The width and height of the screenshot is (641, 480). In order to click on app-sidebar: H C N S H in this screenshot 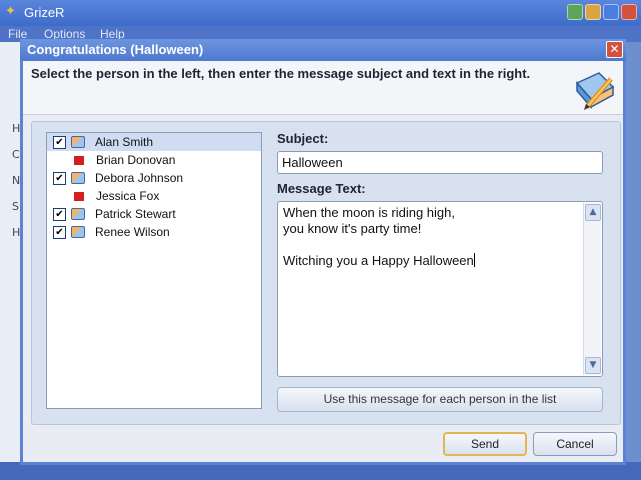, I will do `click(11, 252)`.